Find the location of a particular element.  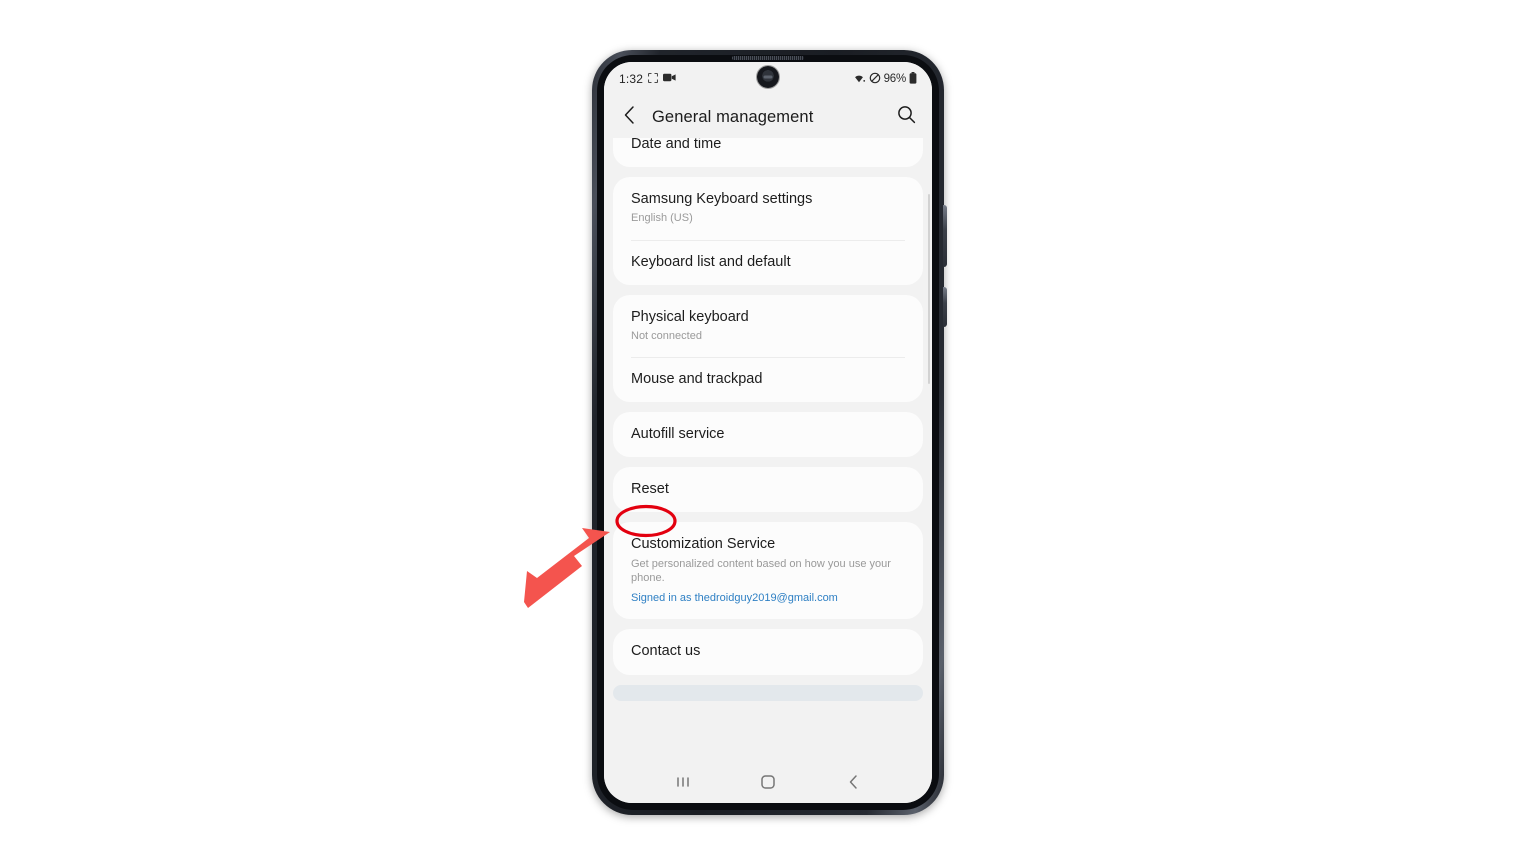

list-item-label: Autofill service is located at coordinates (678, 434).